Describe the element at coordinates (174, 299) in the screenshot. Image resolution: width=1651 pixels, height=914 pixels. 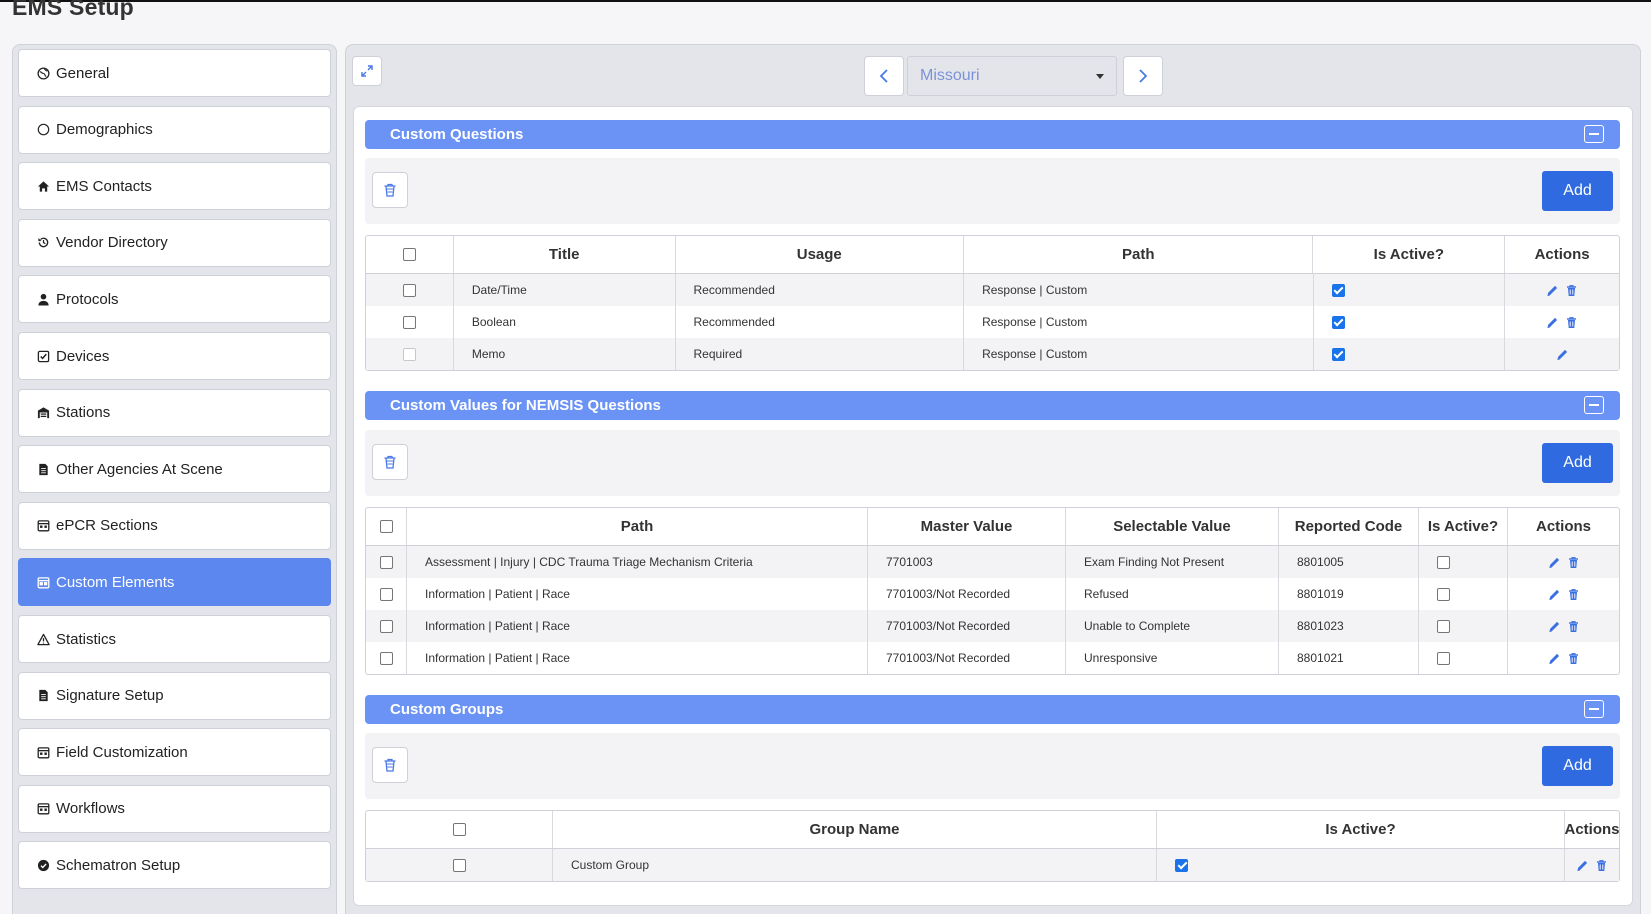
I see `sidebar-item-protocols: Protocols` at that location.